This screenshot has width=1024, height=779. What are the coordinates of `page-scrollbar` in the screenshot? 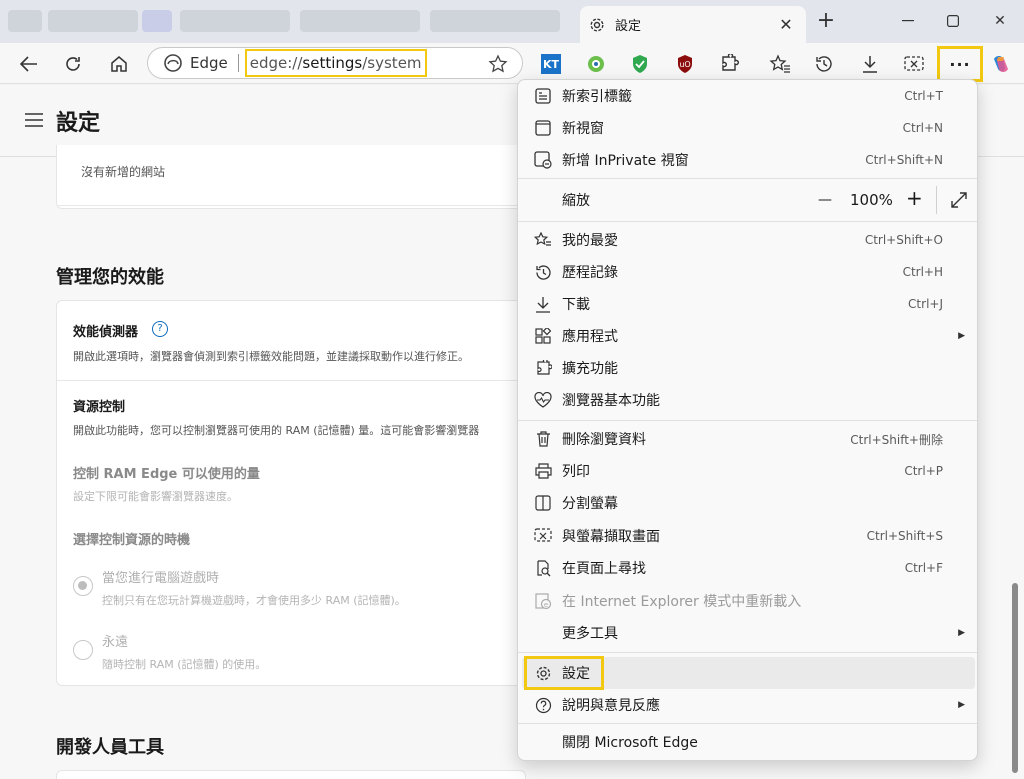 It's located at (1015, 678).